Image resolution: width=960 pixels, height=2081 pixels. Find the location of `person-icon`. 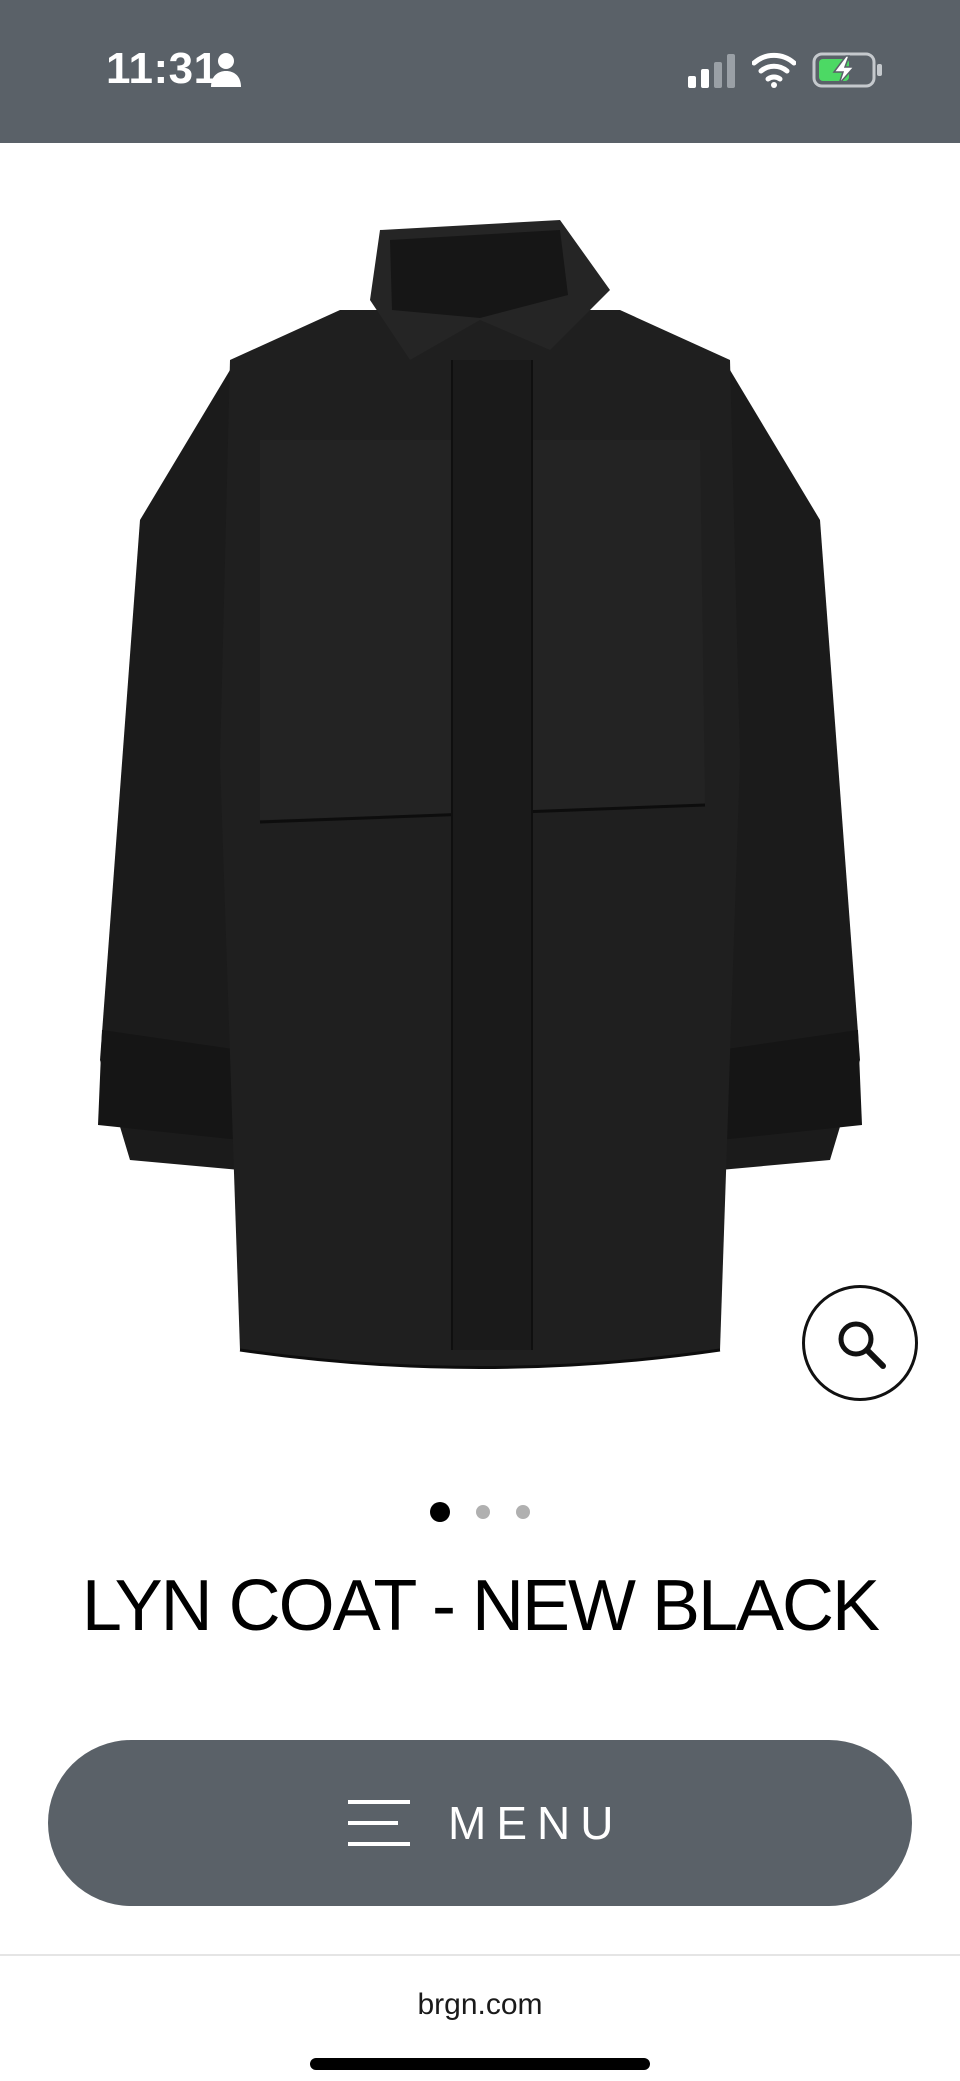

person-icon is located at coordinates (226, 70).